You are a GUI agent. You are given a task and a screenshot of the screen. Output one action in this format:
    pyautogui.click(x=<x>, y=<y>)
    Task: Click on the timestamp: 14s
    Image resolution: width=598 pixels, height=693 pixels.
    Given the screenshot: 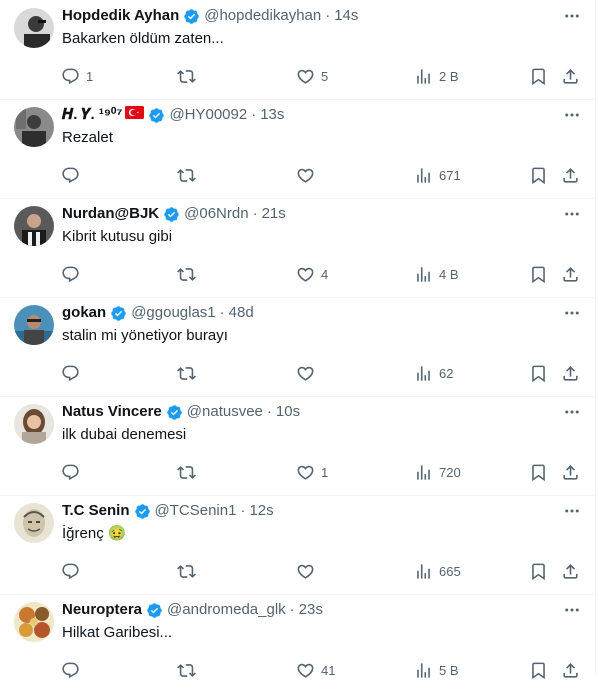 What is the action you would take?
    pyautogui.click(x=346, y=16)
    